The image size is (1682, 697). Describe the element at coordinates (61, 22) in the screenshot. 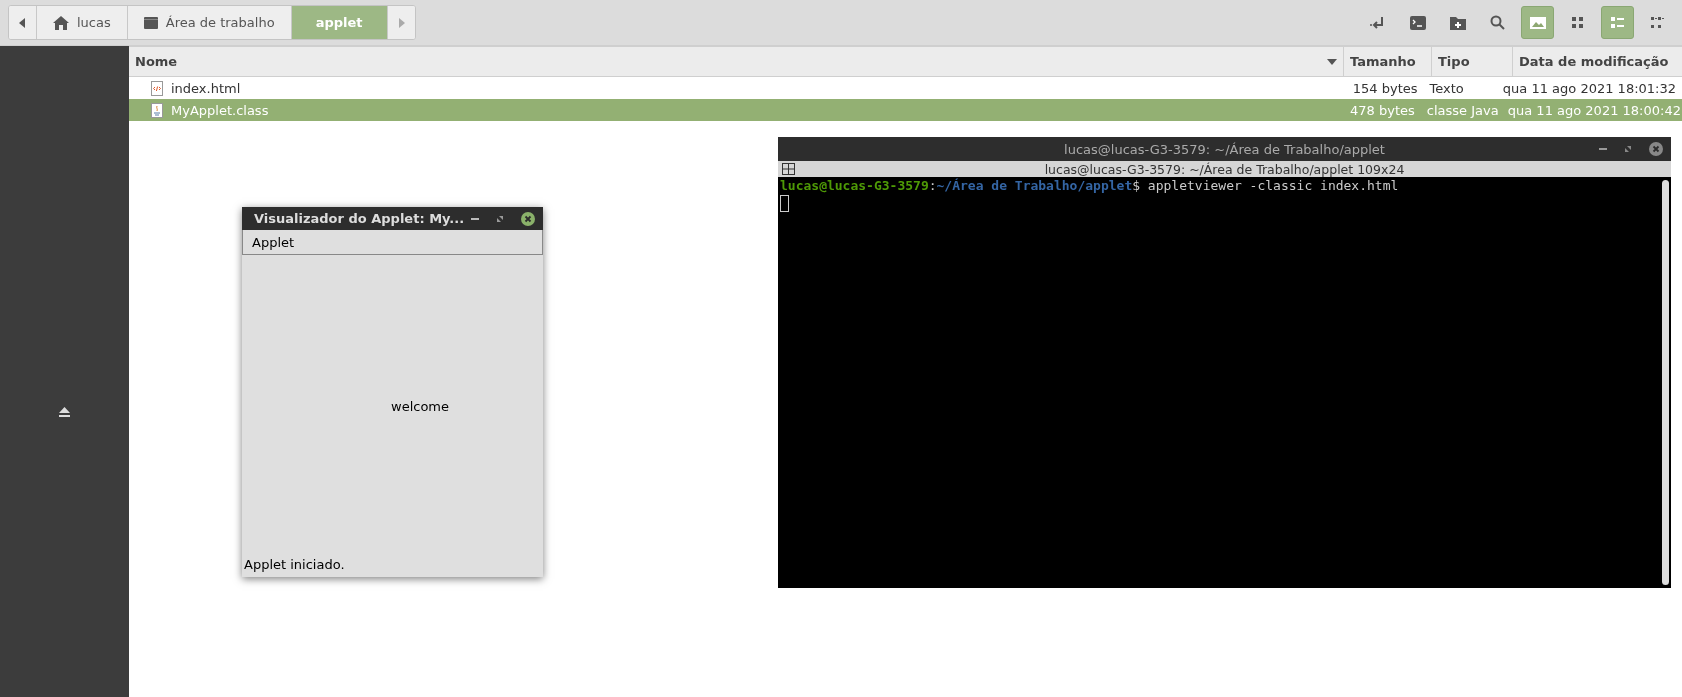

I see `home-icon` at that location.